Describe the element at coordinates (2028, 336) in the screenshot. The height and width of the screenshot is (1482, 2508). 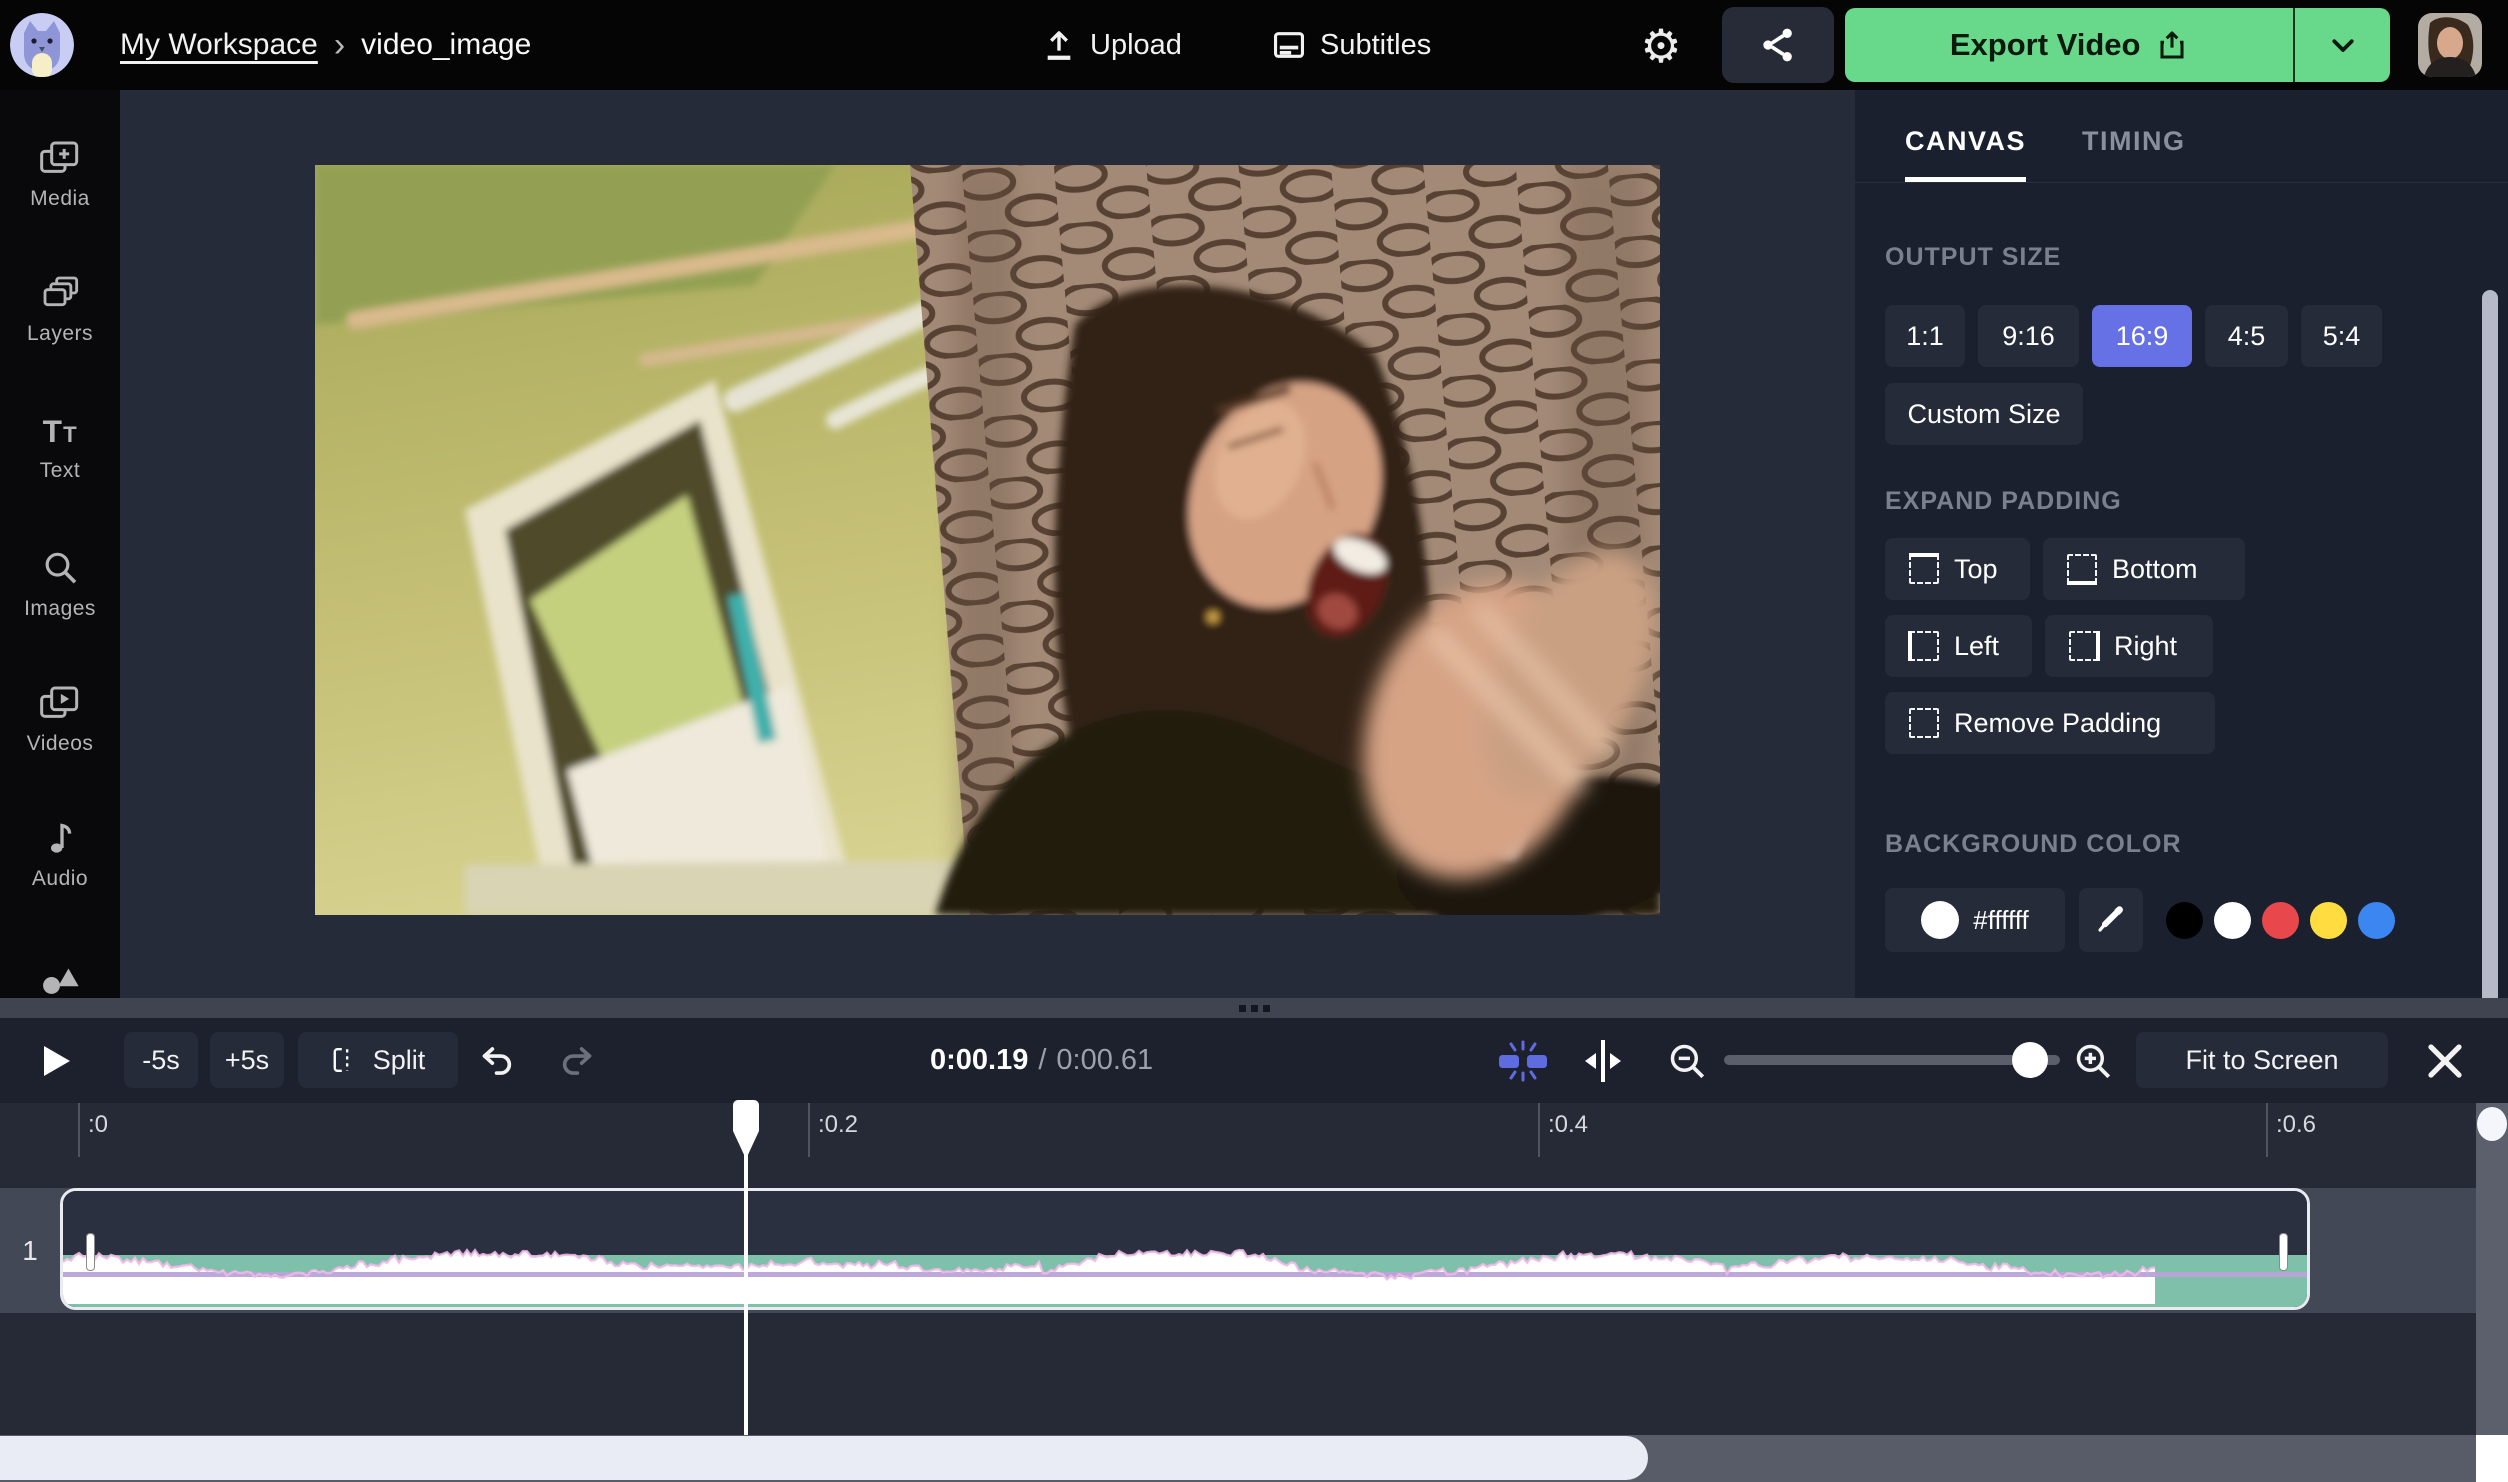
I see `ratio-9-16: 9:16` at that location.